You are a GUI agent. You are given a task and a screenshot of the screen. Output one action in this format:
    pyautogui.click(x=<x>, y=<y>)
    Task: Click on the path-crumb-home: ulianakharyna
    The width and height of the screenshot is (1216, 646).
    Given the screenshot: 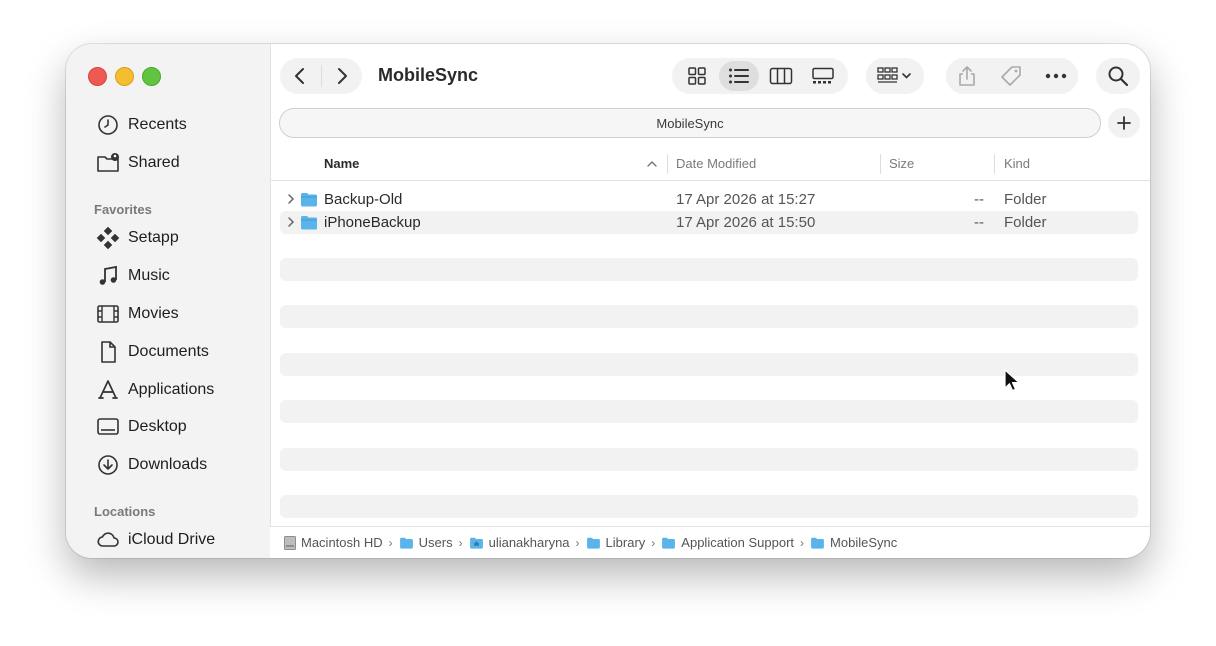 What is the action you would take?
    pyautogui.click(x=519, y=542)
    